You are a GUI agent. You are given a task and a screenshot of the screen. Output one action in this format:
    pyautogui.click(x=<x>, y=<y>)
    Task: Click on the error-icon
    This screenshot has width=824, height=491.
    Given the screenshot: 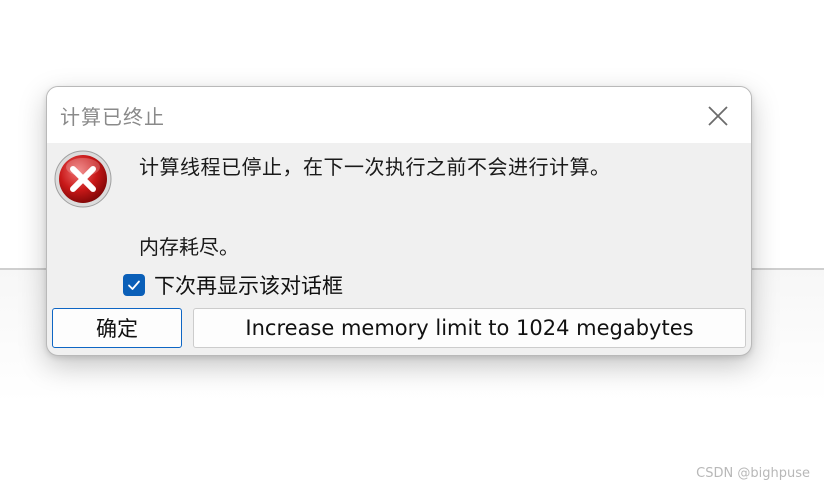 What is the action you would take?
    pyautogui.click(x=83, y=179)
    